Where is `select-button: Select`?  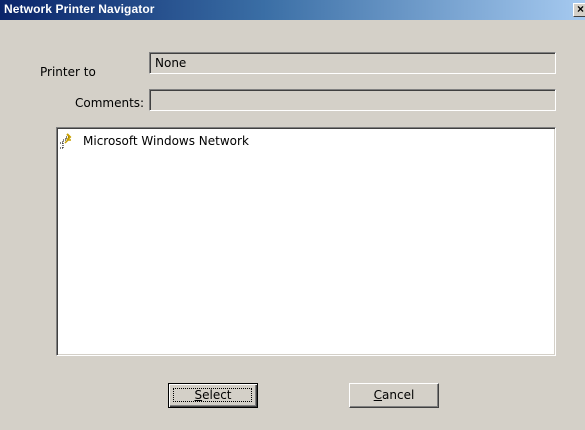
select-button: Select is located at coordinates (213, 395).